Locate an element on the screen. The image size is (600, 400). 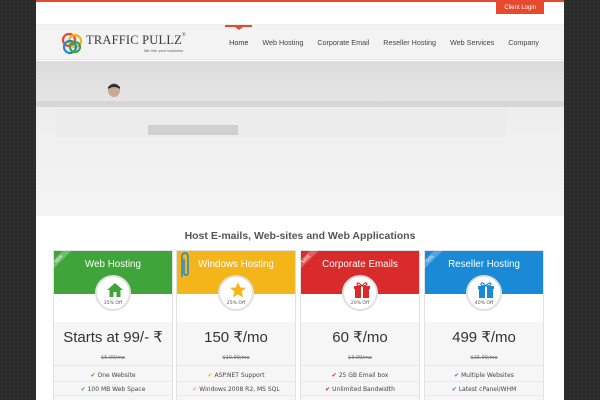
plan-price: 499 ₹/mo is located at coordinates (484, 337).